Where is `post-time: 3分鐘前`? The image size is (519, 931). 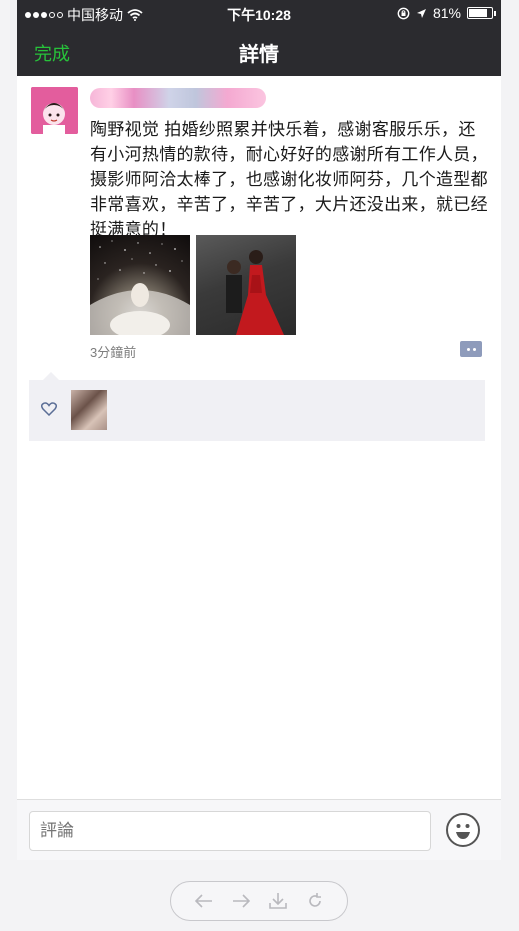 post-time: 3分鐘前 is located at coordinates (113, 352).